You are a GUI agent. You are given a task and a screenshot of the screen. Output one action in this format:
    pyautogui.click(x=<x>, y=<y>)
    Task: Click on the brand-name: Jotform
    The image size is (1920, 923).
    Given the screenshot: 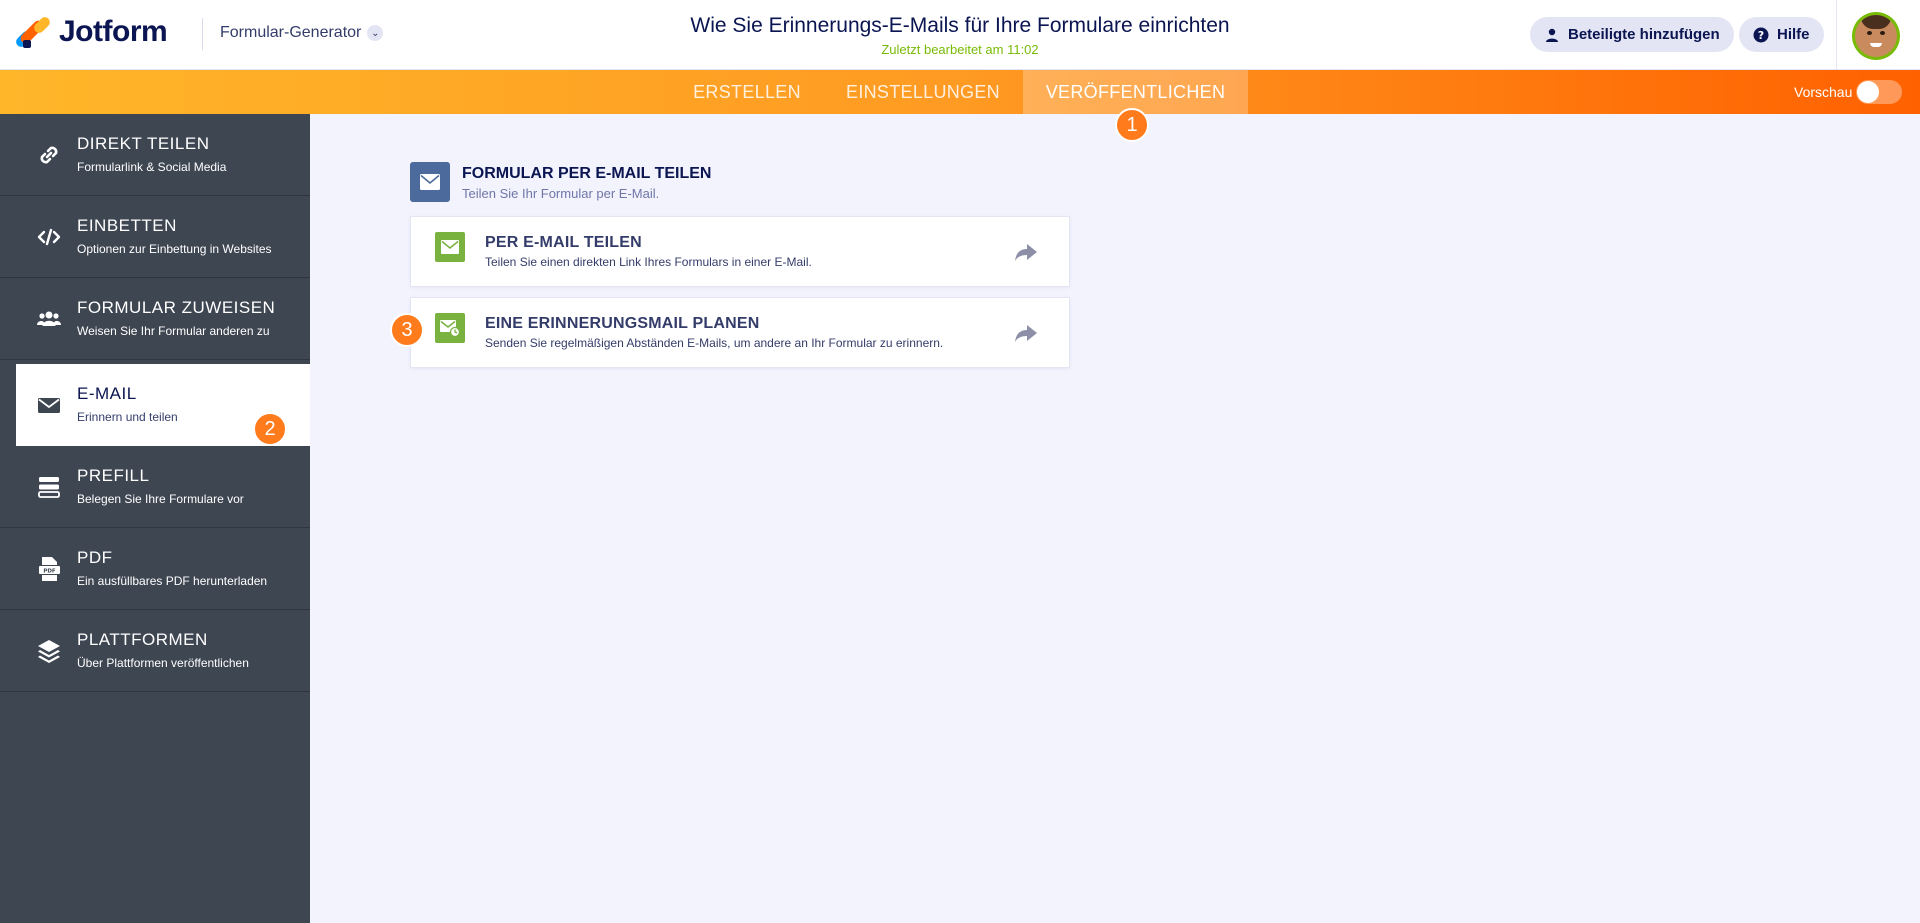 What is the action you would take?
    pyautogui.click(x=113, y=31)
    